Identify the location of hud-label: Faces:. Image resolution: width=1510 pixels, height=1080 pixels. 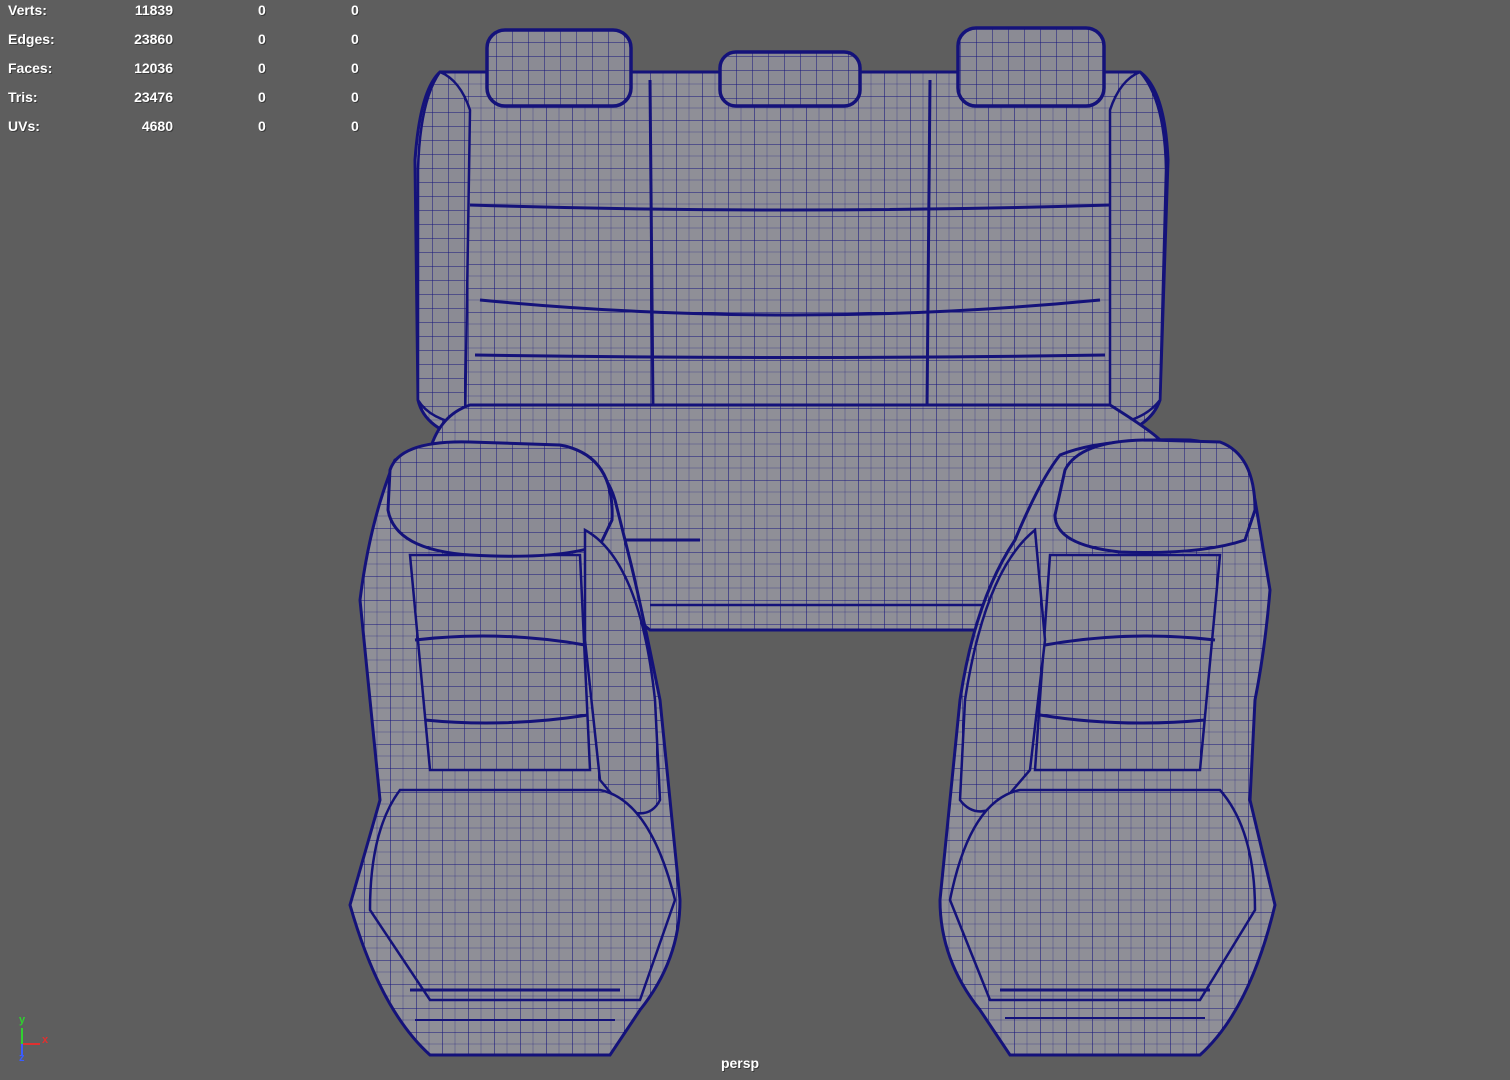
(30, 68).